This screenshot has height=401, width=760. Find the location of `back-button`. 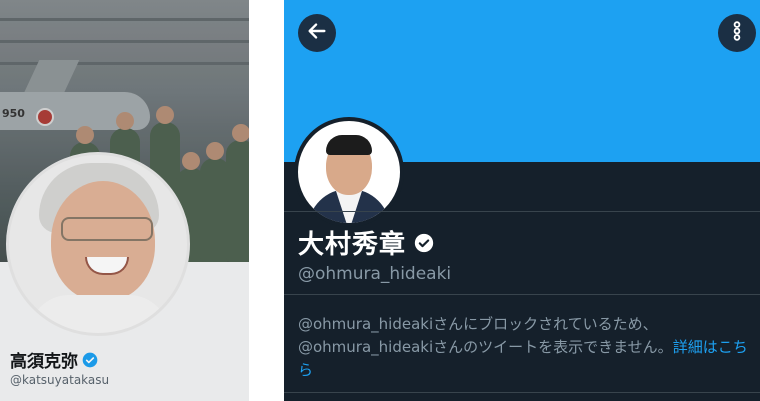

back-button is located at coordinates (317, 33).